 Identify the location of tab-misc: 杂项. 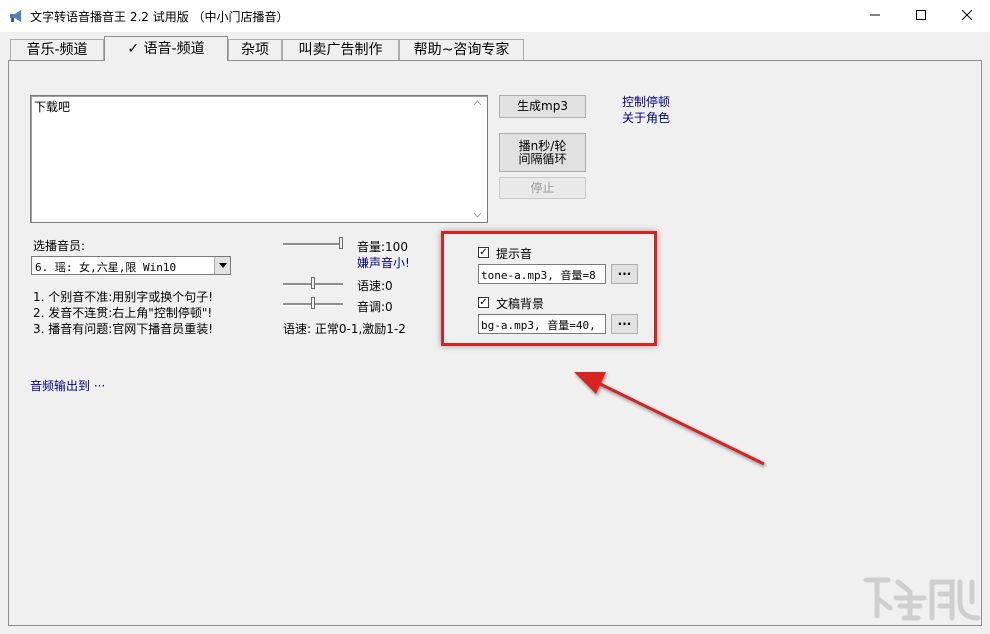
(255, 49).